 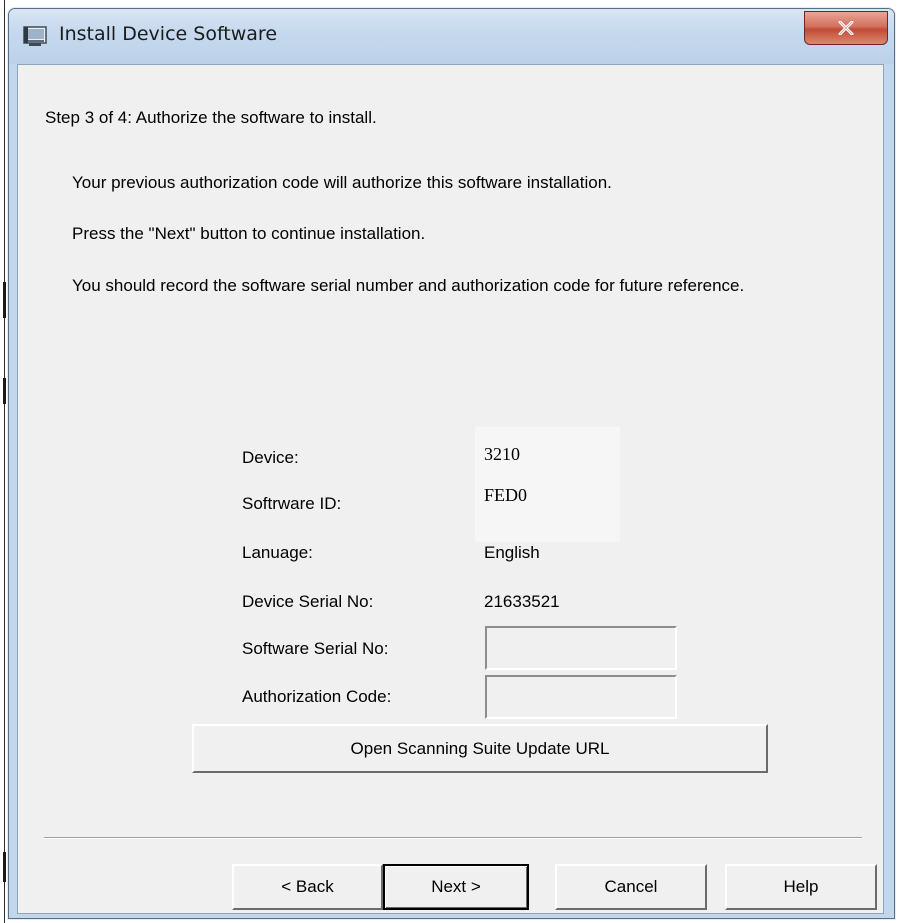 What do you see at coordinates (317, 696) in the screenshot?
I see `authorization-code-label: Authorization Code:` at bounding box center [317, 696].